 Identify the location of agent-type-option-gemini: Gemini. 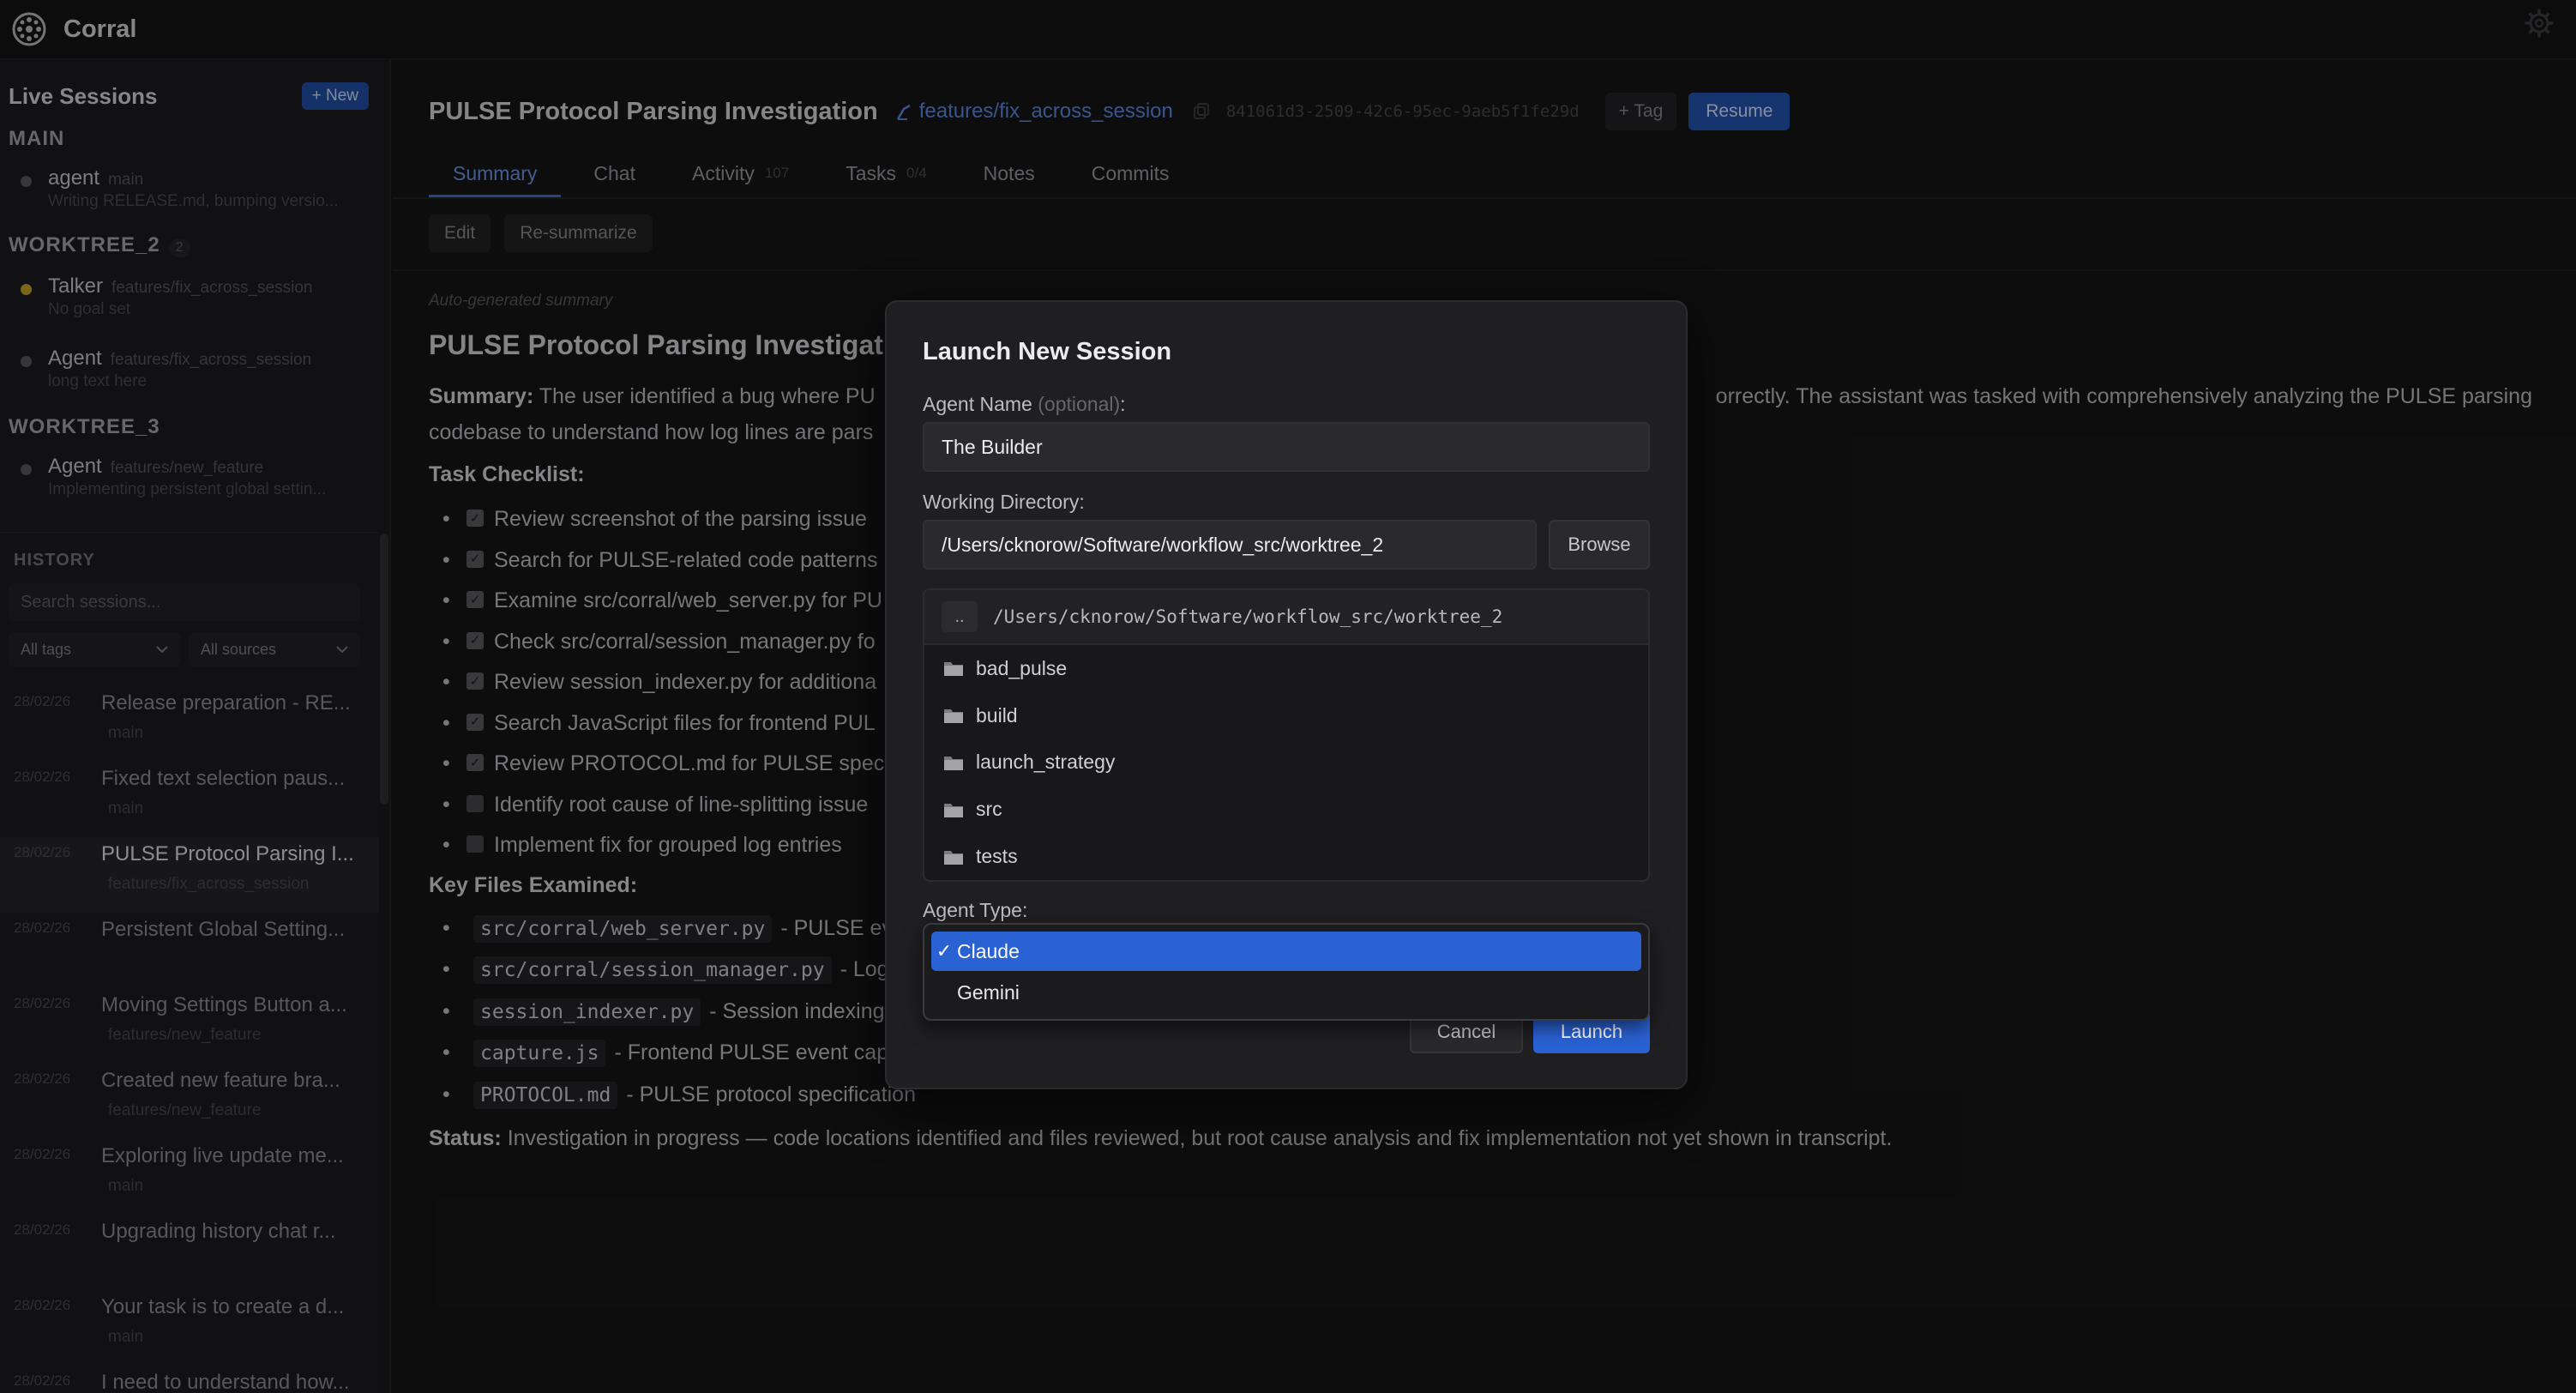
(1286, 992).